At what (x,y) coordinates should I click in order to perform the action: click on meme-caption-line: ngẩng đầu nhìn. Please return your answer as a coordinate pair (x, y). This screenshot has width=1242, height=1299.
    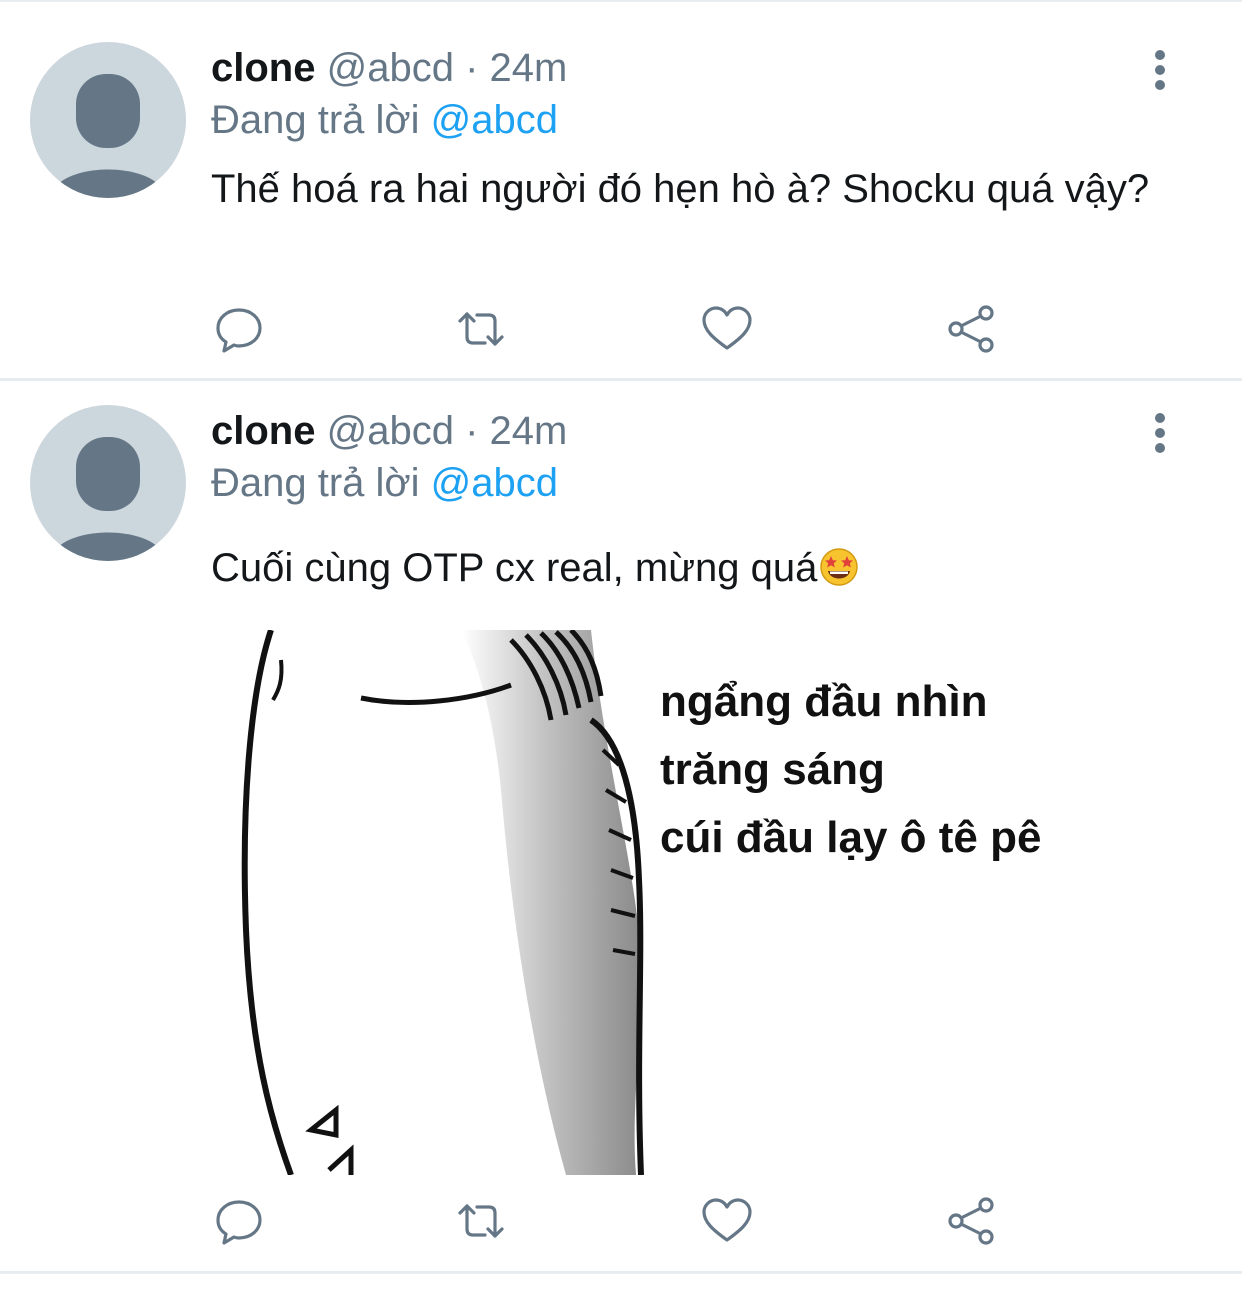
    Looking at the image, I should click on (824, 701).